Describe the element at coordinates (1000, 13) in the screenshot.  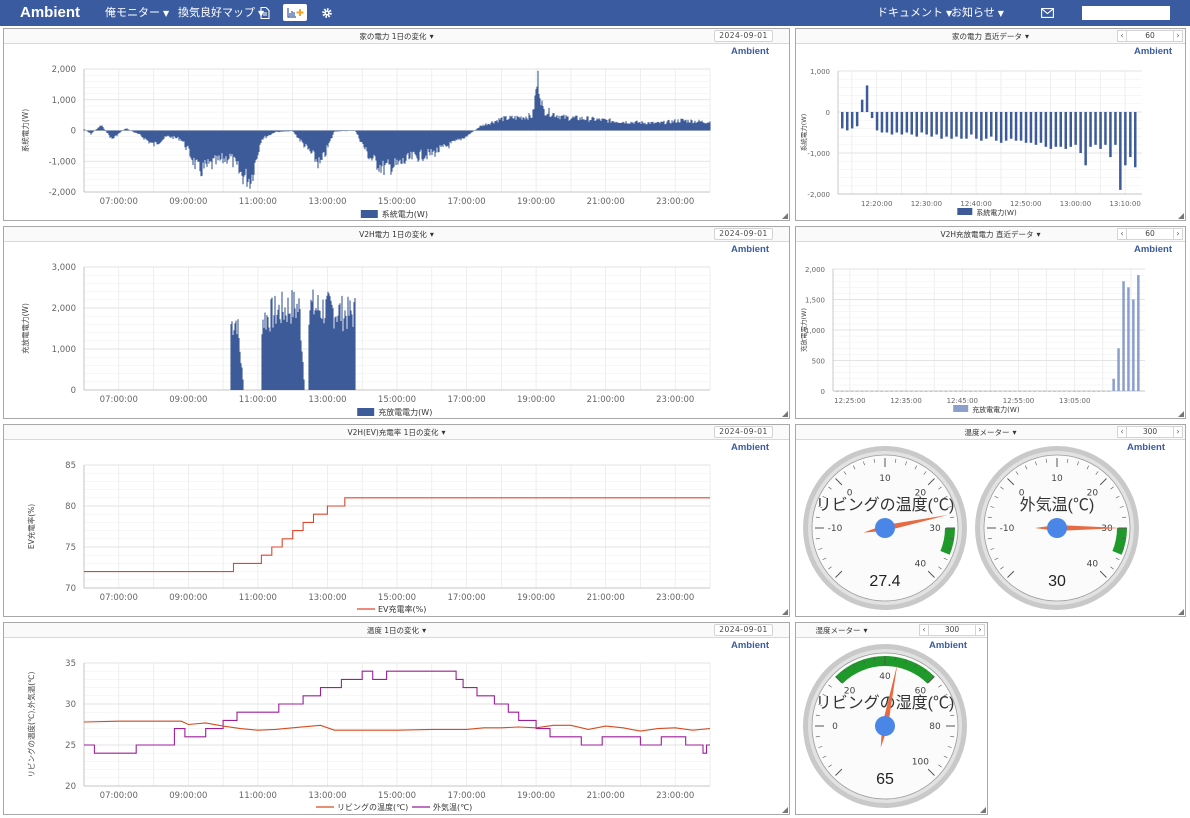
I see `chevron-down-icon: ▼` at that location.